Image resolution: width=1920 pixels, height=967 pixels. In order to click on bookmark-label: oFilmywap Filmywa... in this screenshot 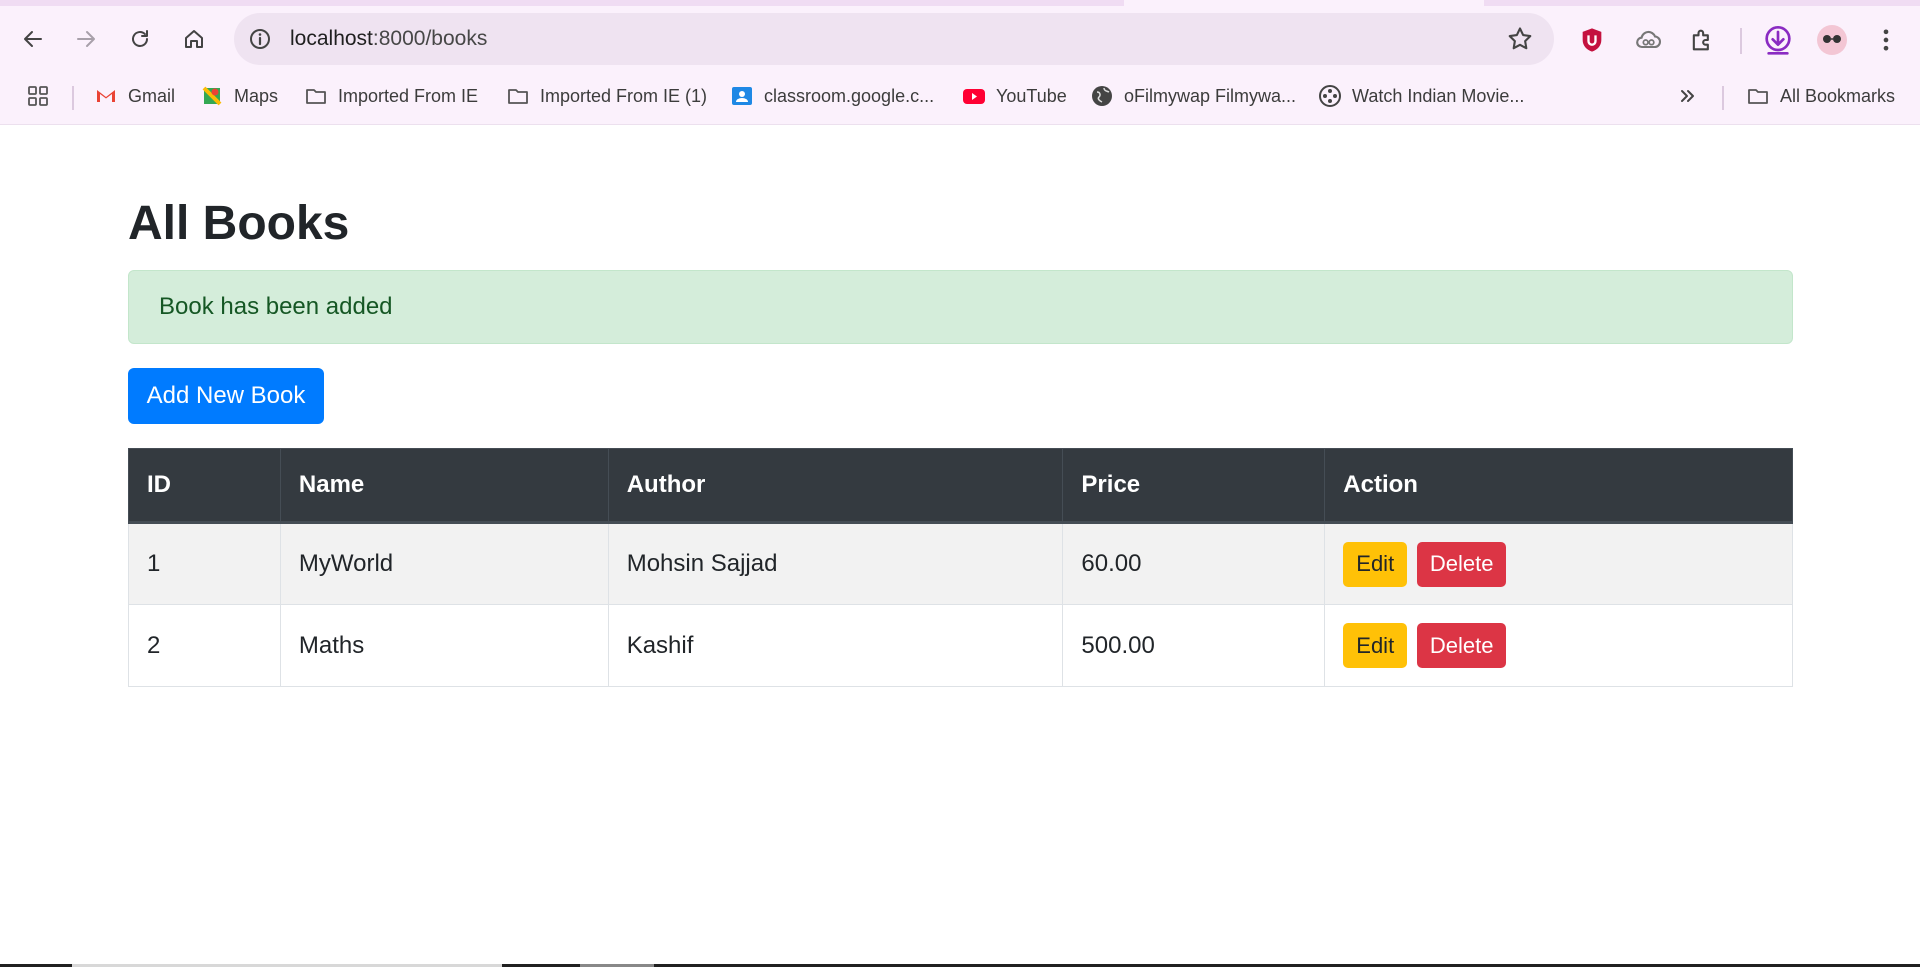, I will do `click(1210, 95)`.